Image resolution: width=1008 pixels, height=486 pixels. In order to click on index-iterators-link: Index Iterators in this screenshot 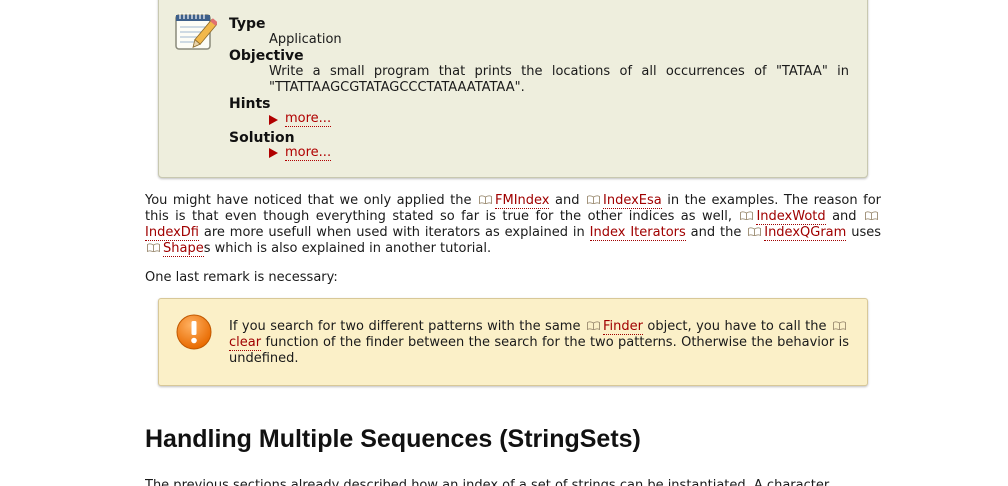, I will do `click(637, 233)`.